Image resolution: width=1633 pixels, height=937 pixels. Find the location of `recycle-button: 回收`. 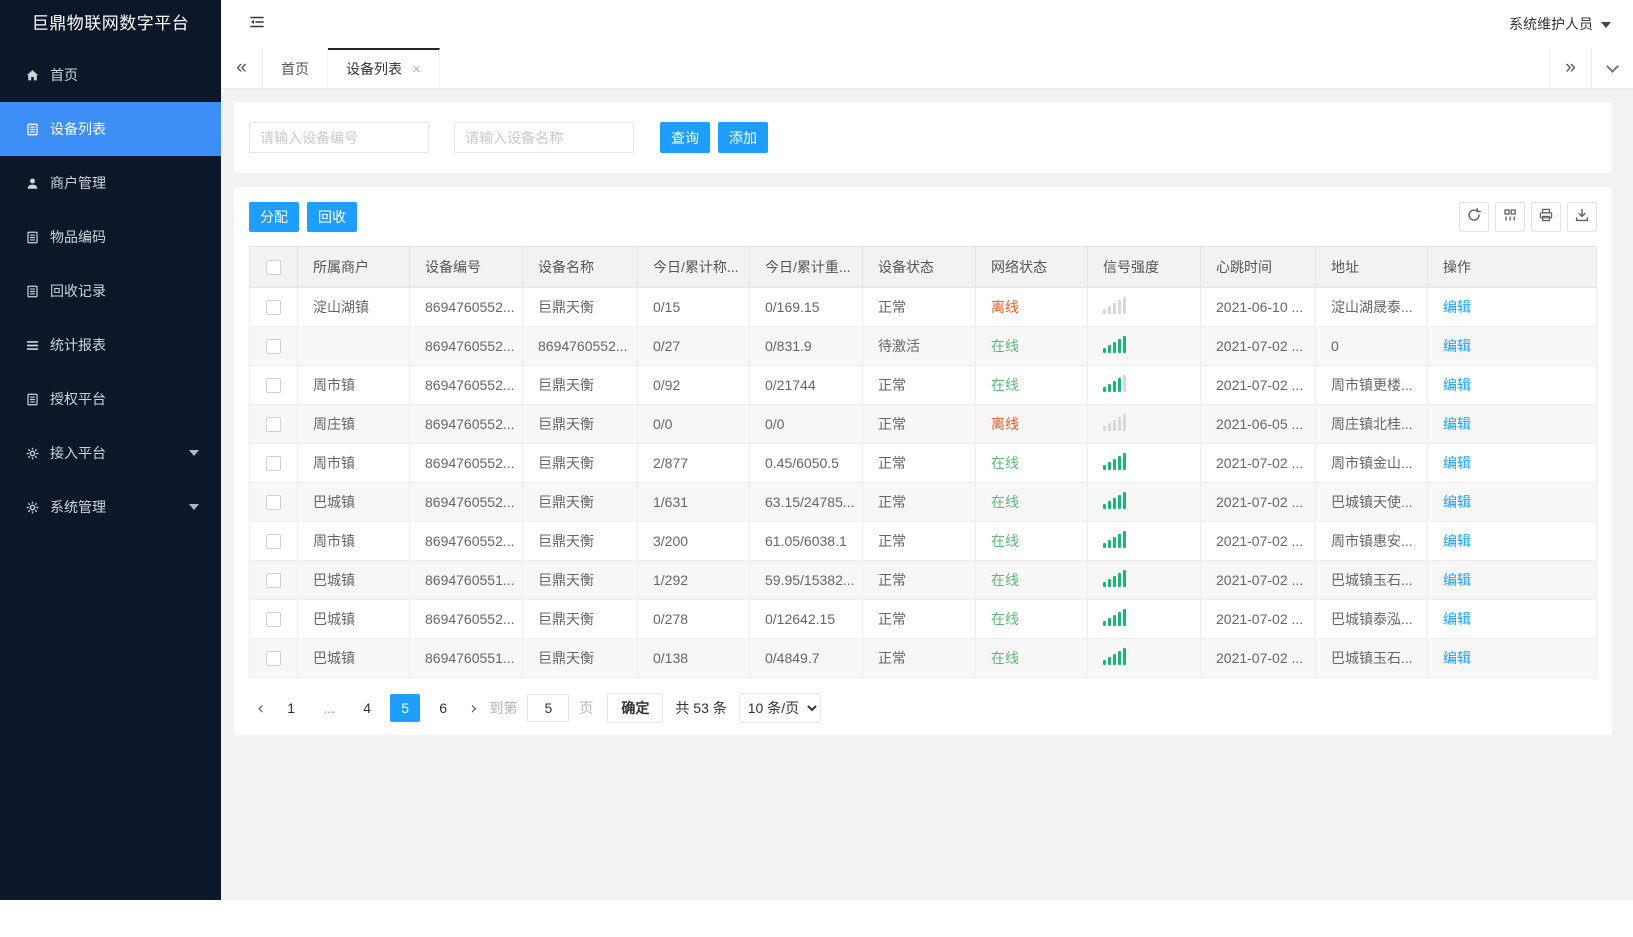

recycle-button: 回收 is located at coordinates (332, 217).